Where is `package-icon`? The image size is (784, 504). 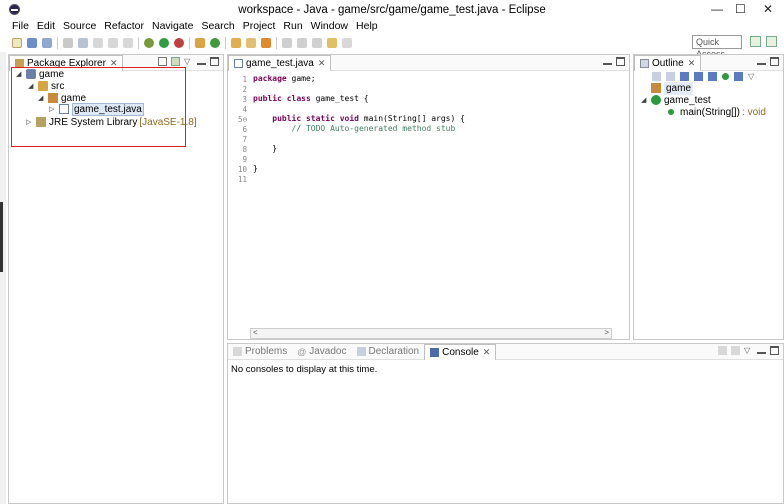
package-icon is located at coordinates (656, 88).